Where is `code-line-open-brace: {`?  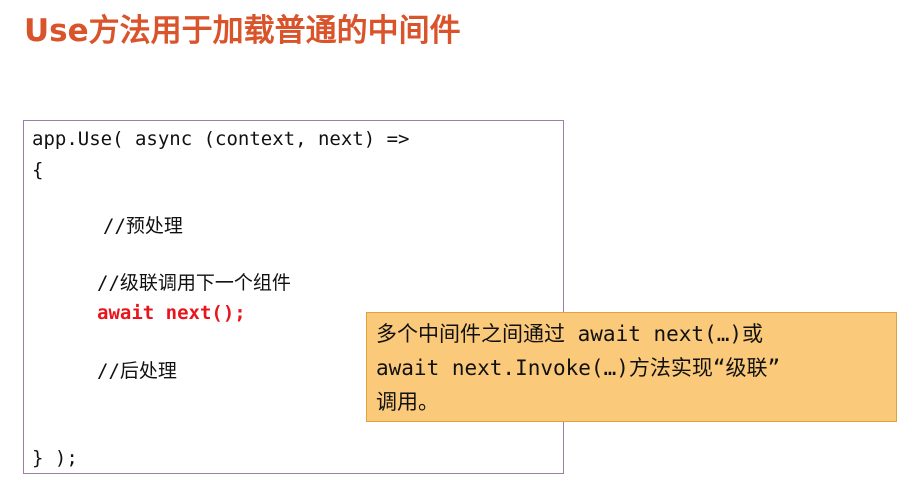
code-line-open-brace: { is located at coordinates (38, 170).